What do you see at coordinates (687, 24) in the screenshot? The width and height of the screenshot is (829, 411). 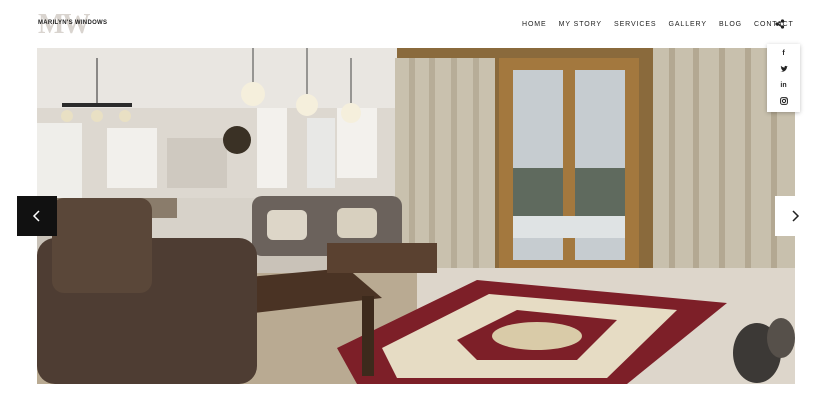 I see `nav-gallery: GALLERY` at bounding box center [687, 24].